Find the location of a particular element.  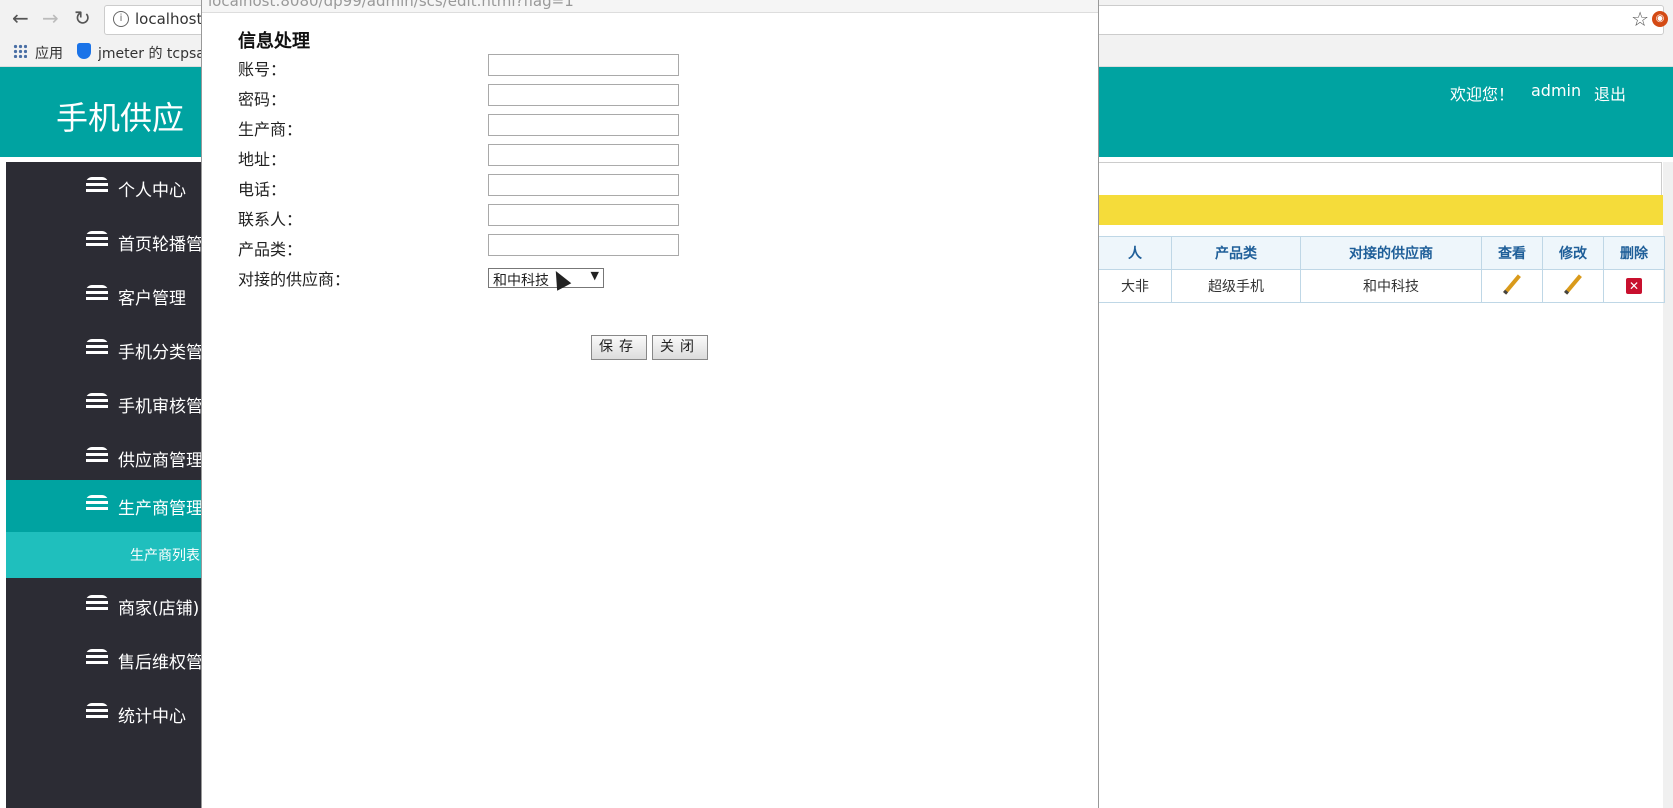

column-header: 查看 is located at coordinates (1512, 253).